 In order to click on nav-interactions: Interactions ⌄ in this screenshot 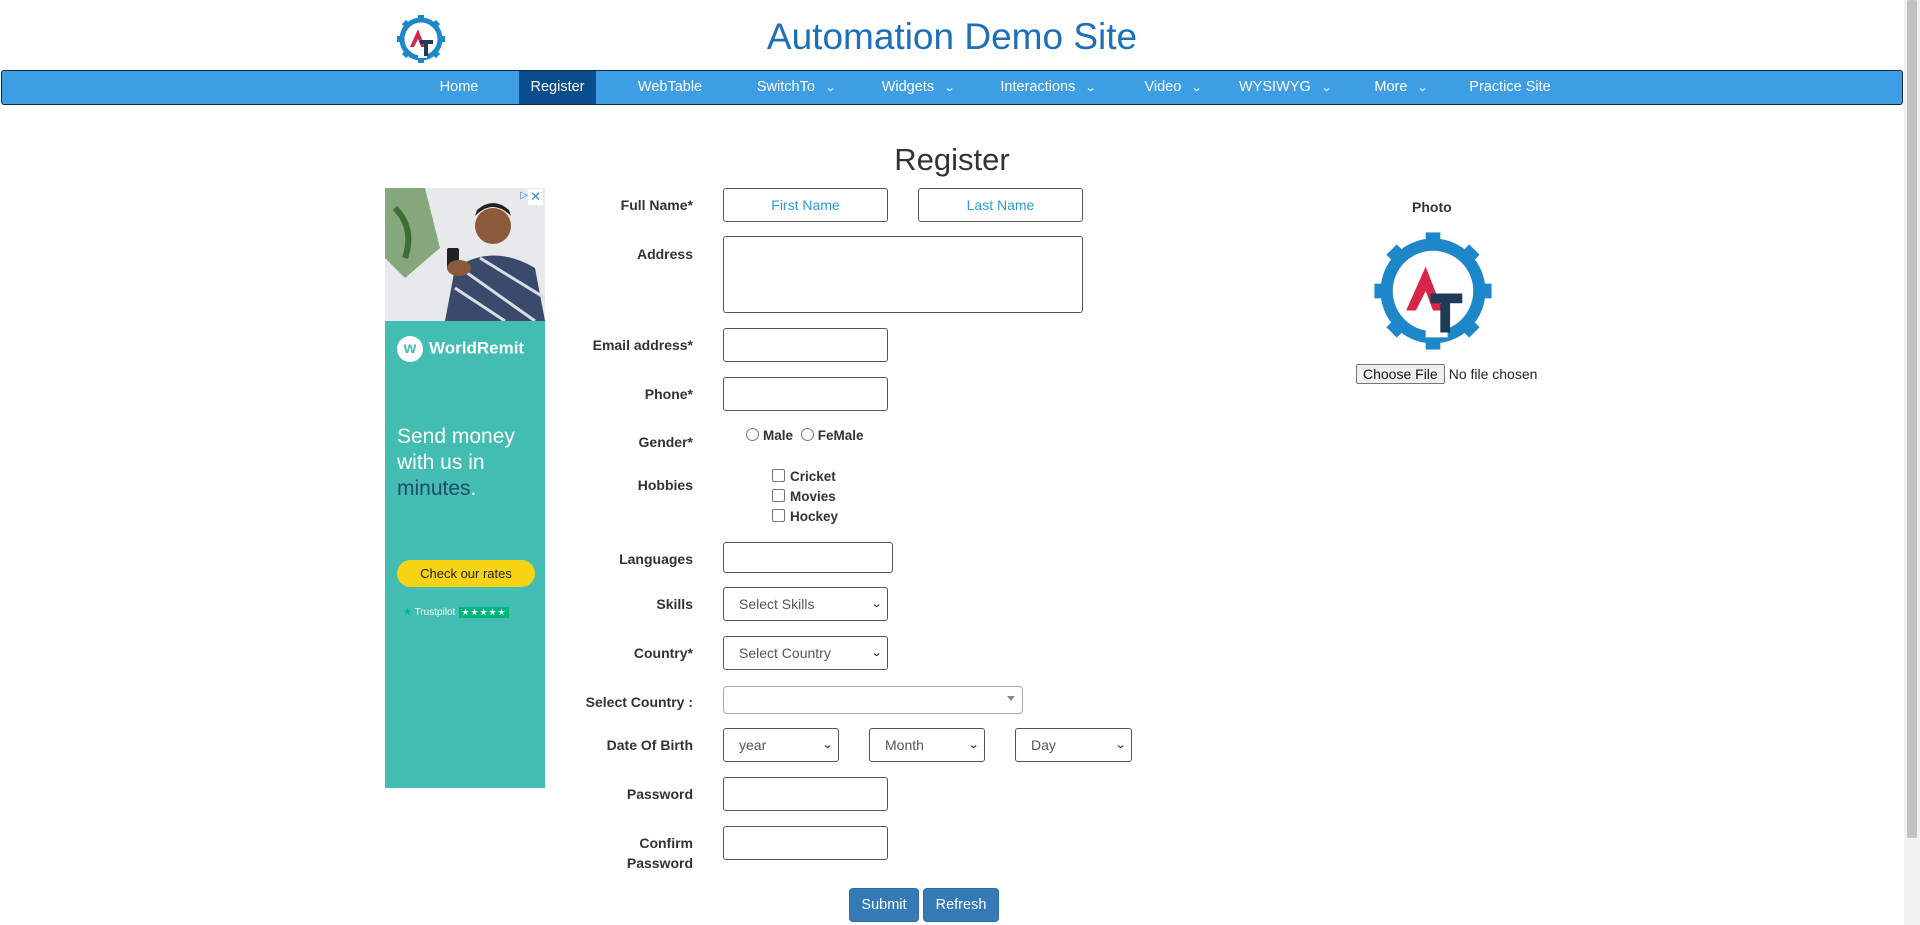, I will do `click(1048, 87)`.